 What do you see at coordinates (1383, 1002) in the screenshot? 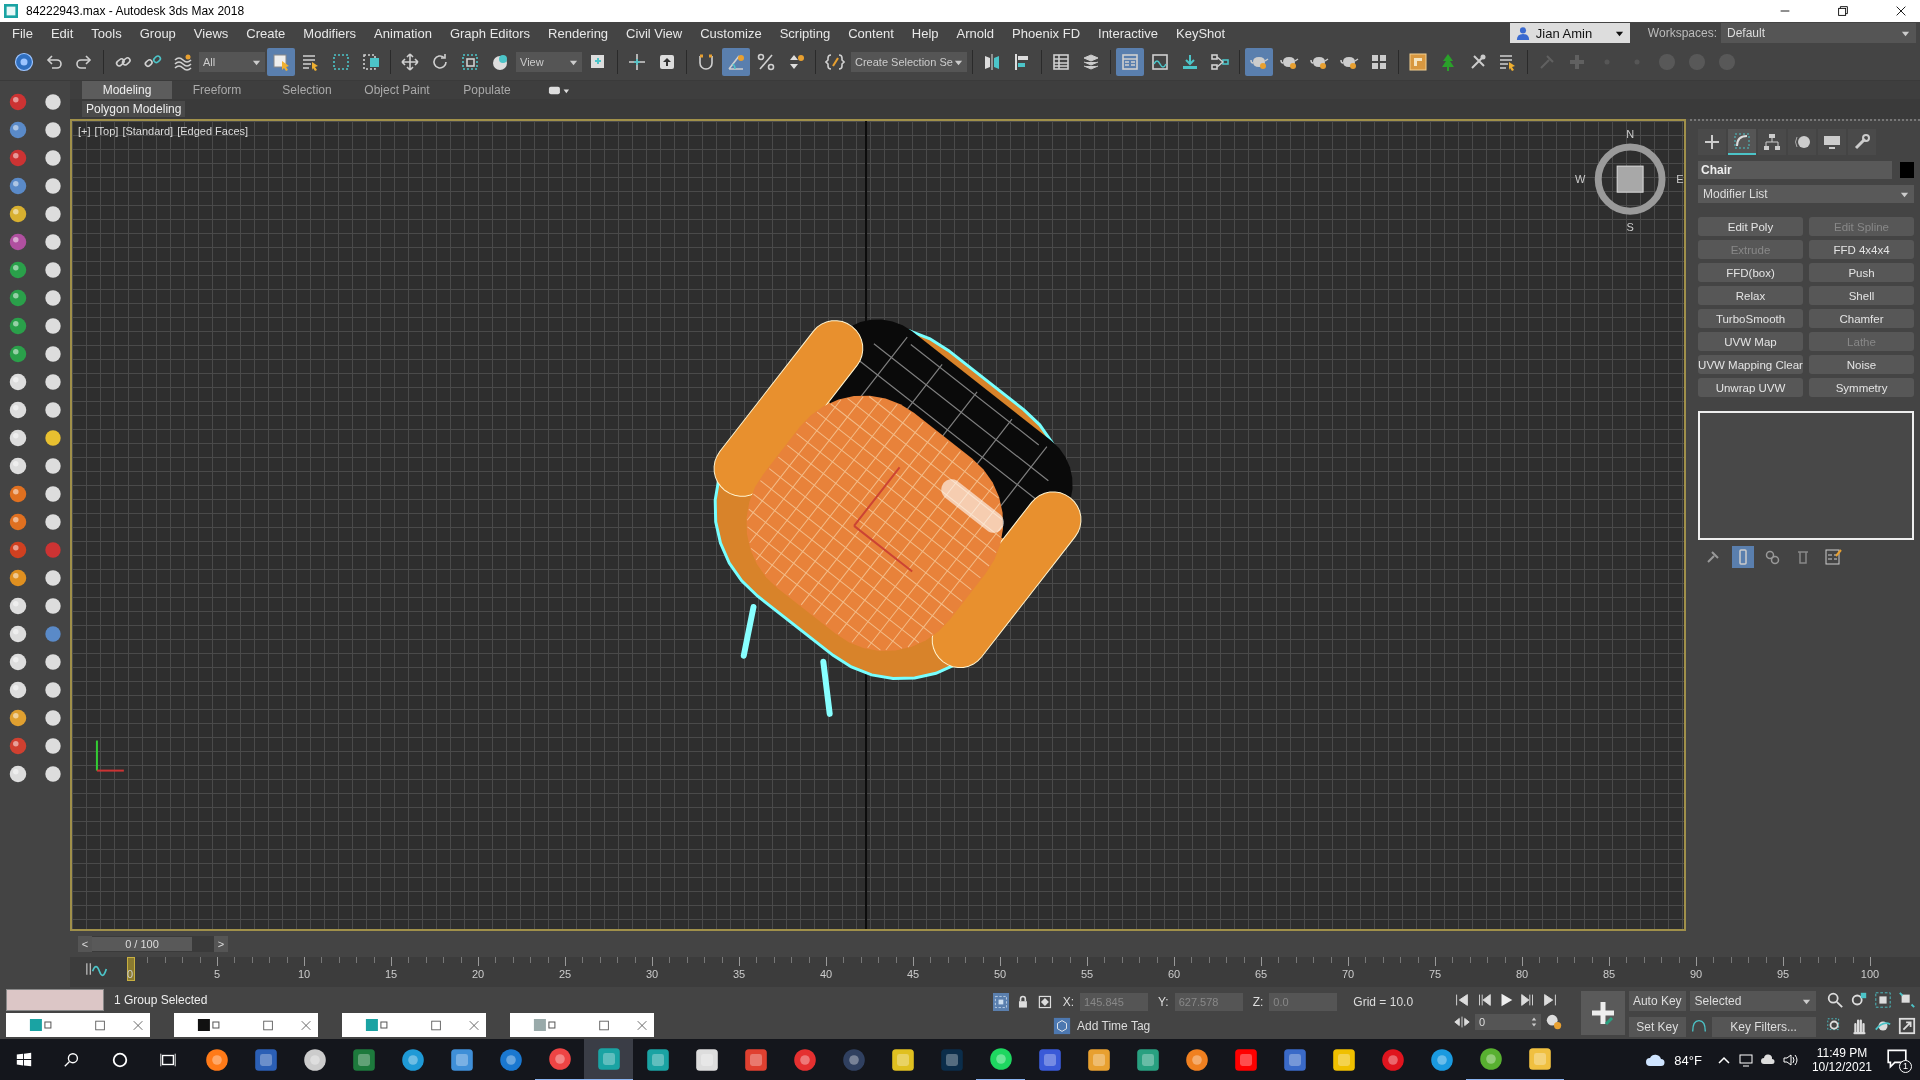
I see `grid-size: Grid = 10.0` at bounding box center [1383, 1002].